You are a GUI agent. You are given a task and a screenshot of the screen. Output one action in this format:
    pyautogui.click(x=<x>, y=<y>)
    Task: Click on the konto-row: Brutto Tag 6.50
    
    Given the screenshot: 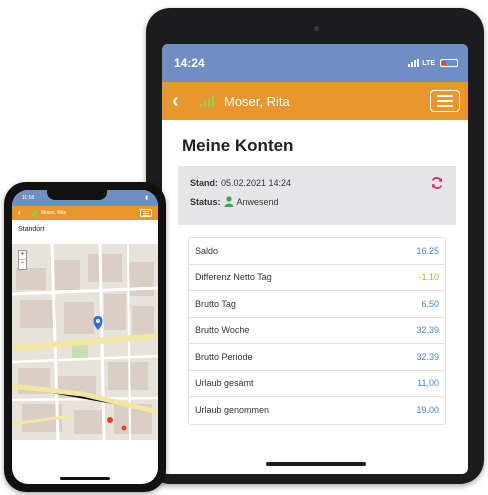 What is the action you would take?
    pyautogui.click(x=317, y=304)
    